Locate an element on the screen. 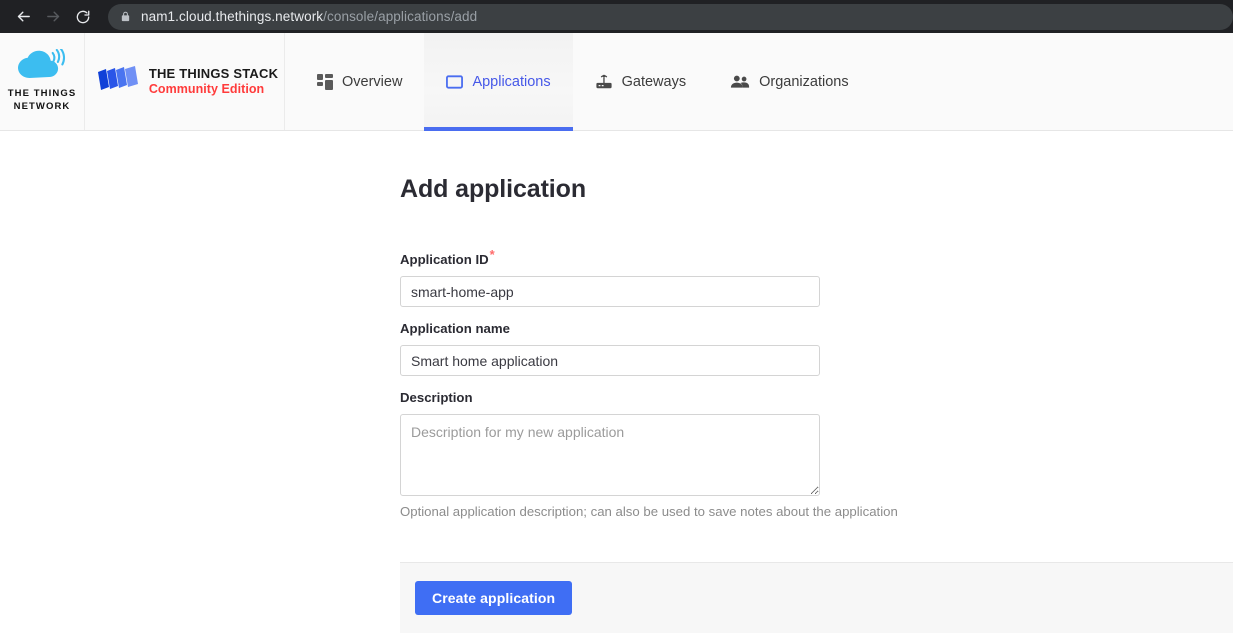 This screenshot has height=633, width=1233. nav-tab-overview: Overview is located at coordinates (359, 81).